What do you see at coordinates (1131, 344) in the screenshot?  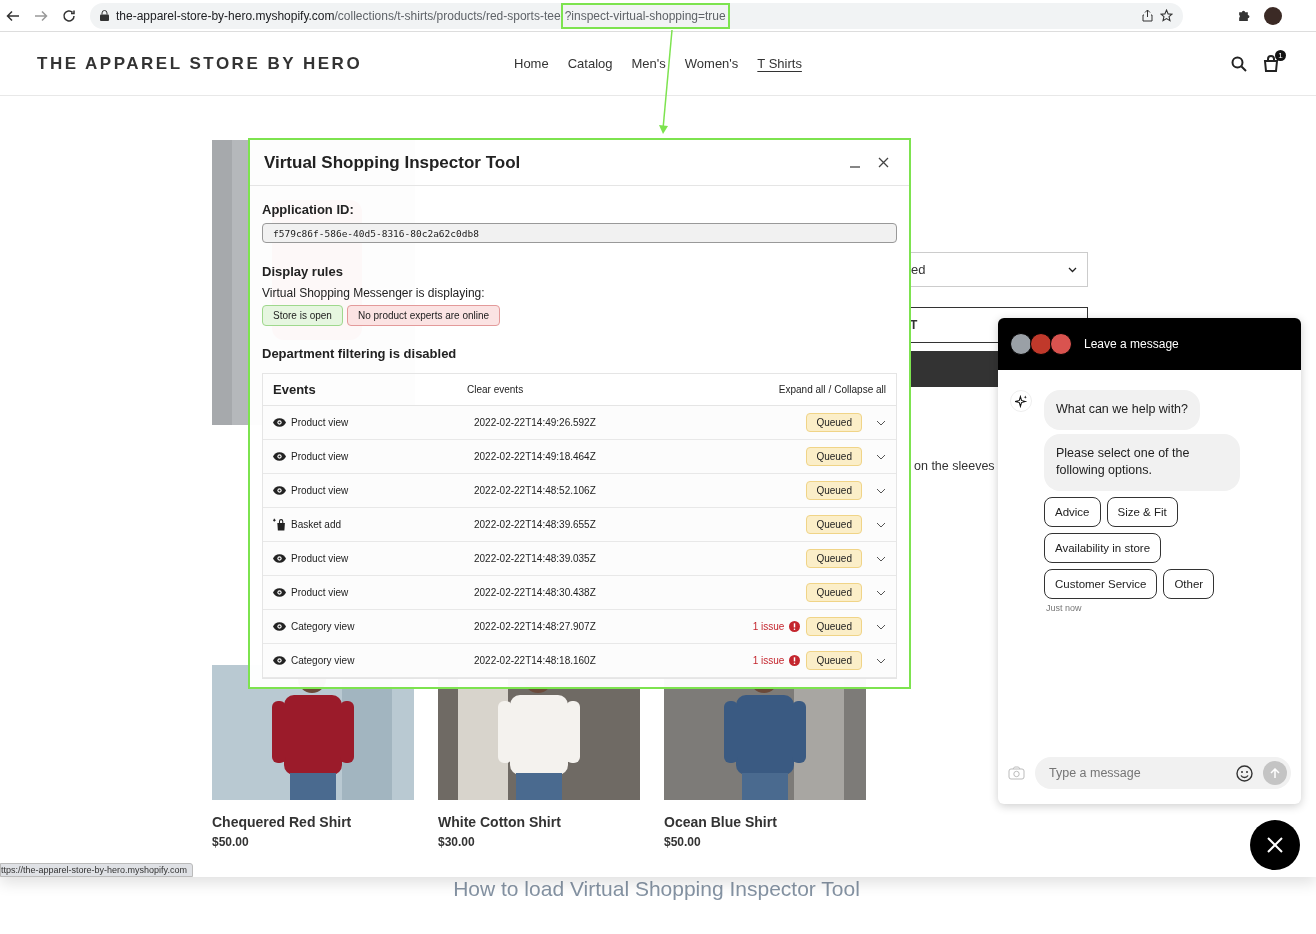 I see `chat-title: Leave a message` at bounding box center [1131, 344].